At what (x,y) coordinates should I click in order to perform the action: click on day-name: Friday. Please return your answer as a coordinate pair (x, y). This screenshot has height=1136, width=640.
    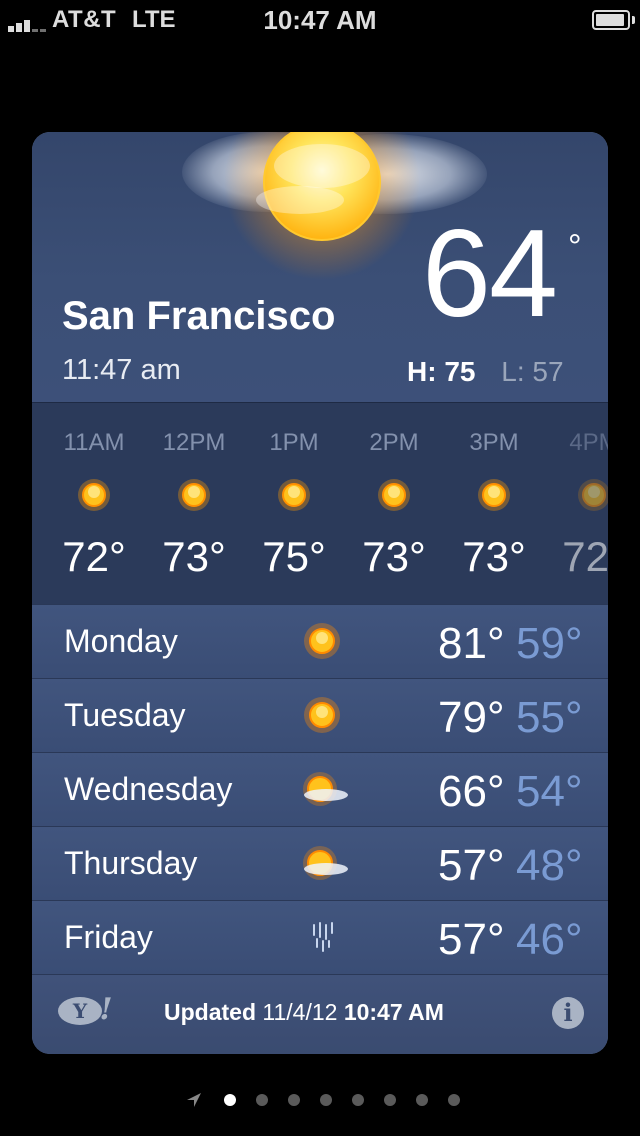
    Looking at the image, I should click on (108, 937).